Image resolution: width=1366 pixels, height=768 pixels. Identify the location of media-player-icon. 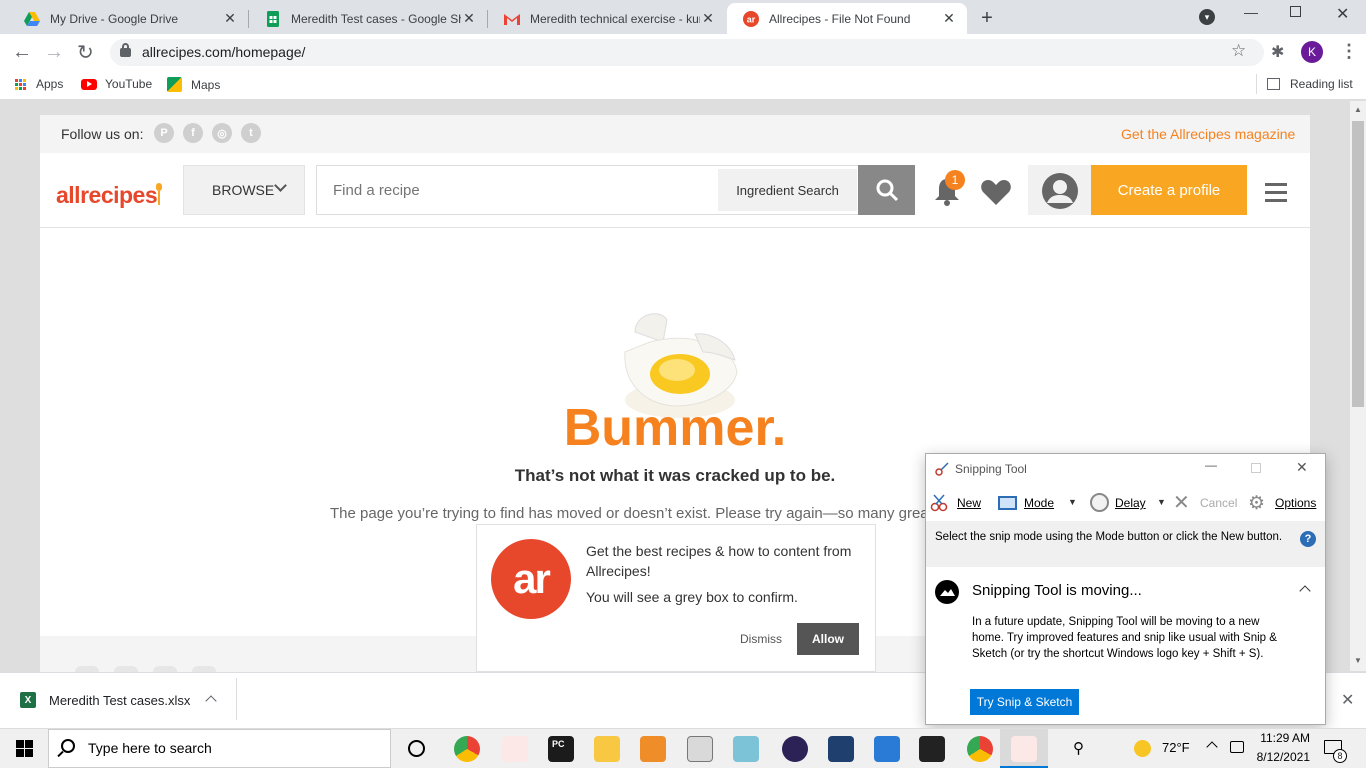
(653, 749).